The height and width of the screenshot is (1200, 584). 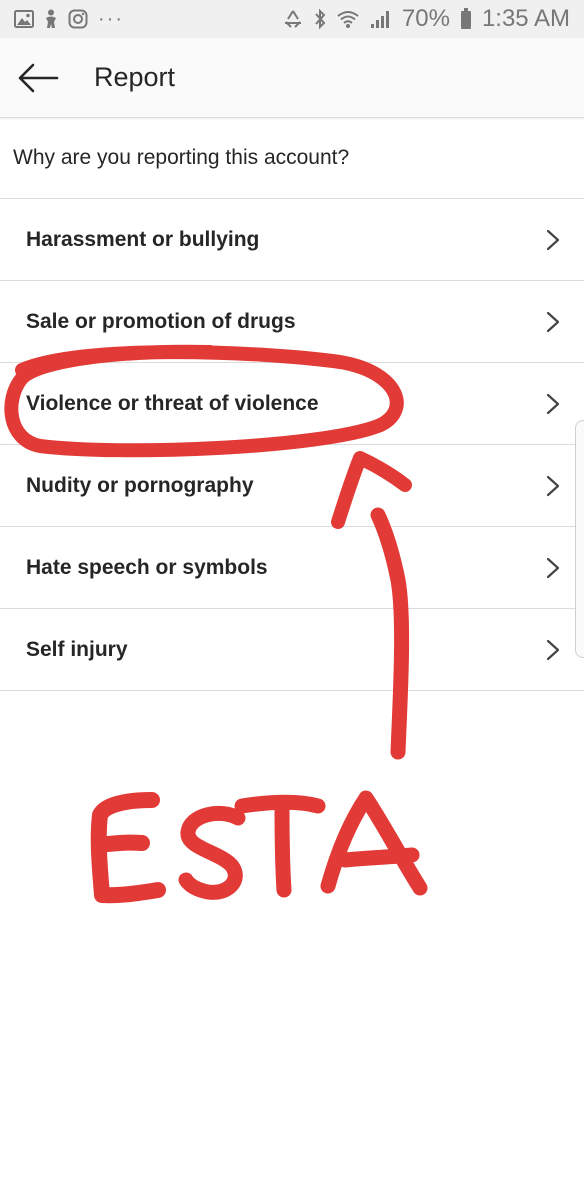 I want to click on arrow-left-icon, so click(x=38, y=77).